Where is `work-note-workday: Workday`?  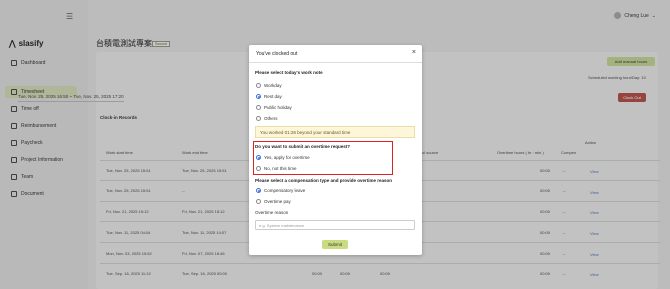 work-note-workday: Workday is located at coordinates (269, 85).